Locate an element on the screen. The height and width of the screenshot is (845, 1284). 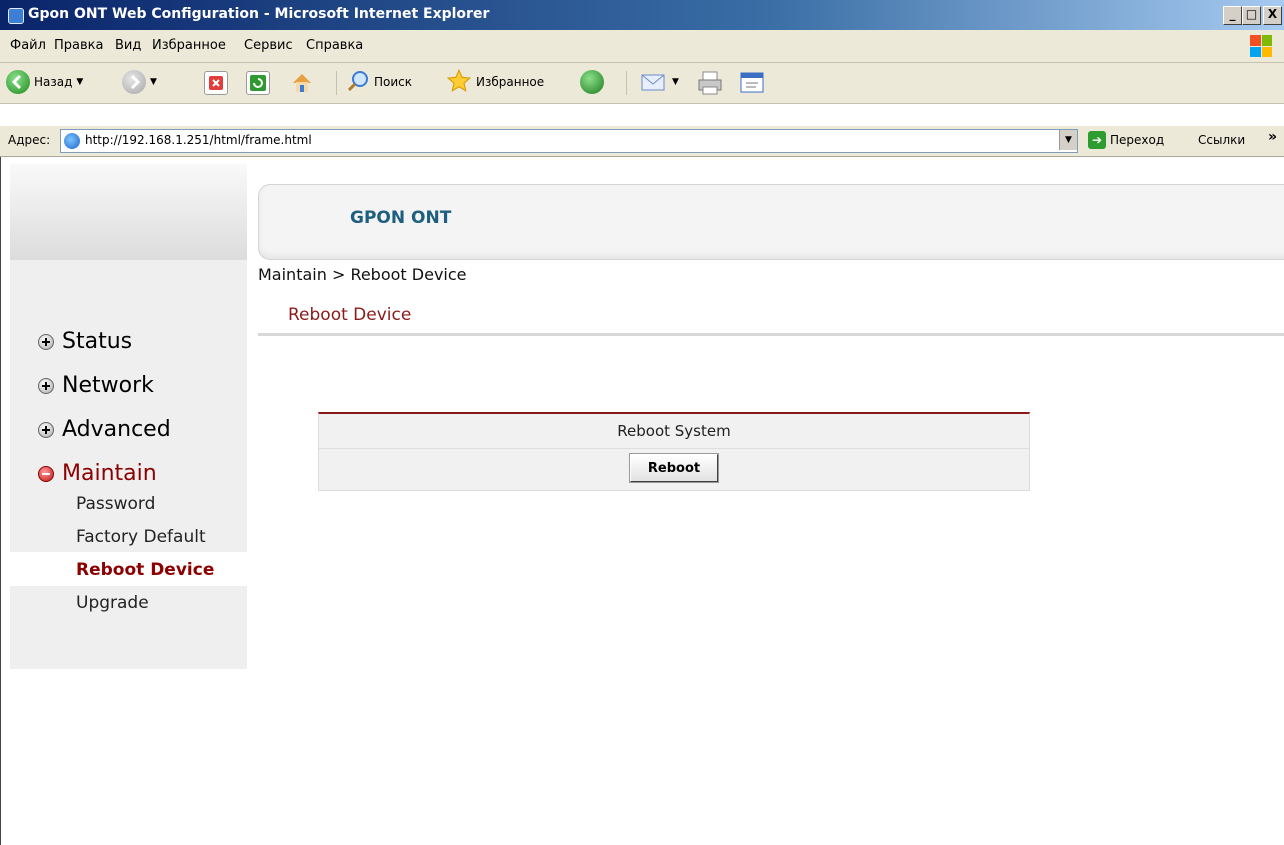
home-icon is located at coordinates (301, 82).